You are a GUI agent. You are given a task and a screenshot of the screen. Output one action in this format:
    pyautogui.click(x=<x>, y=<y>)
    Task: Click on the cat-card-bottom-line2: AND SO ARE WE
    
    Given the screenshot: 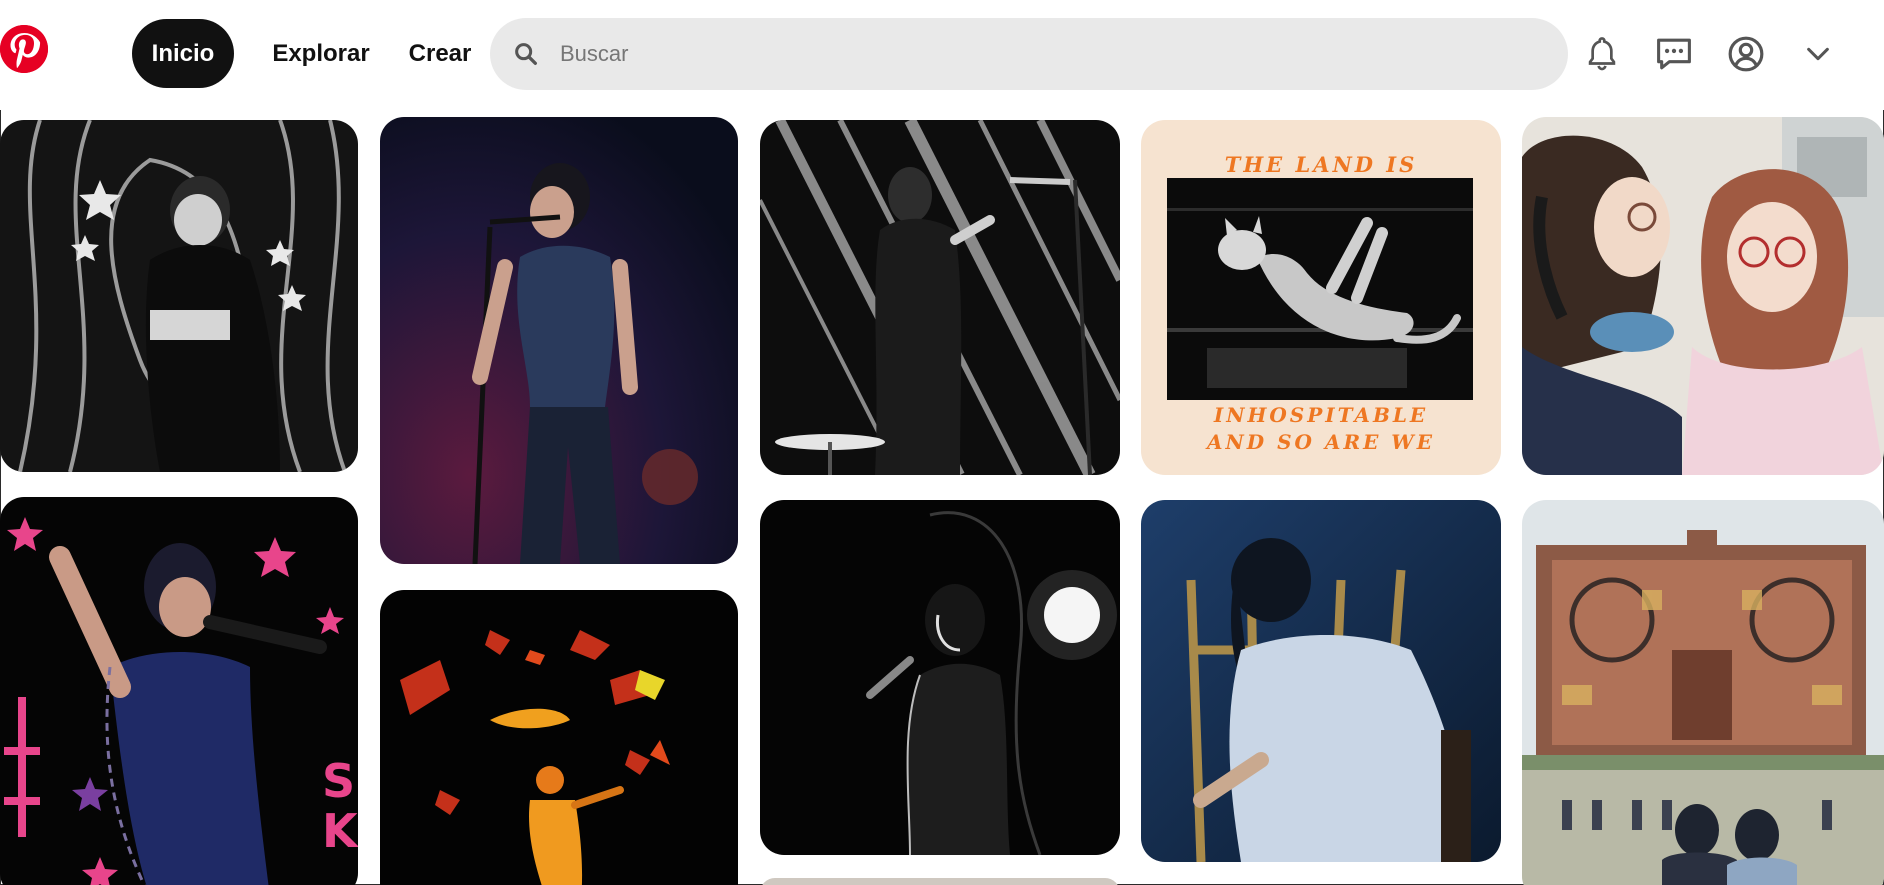 What is the action you would take?
    pyautogui.click(x=1321, y=442)
    